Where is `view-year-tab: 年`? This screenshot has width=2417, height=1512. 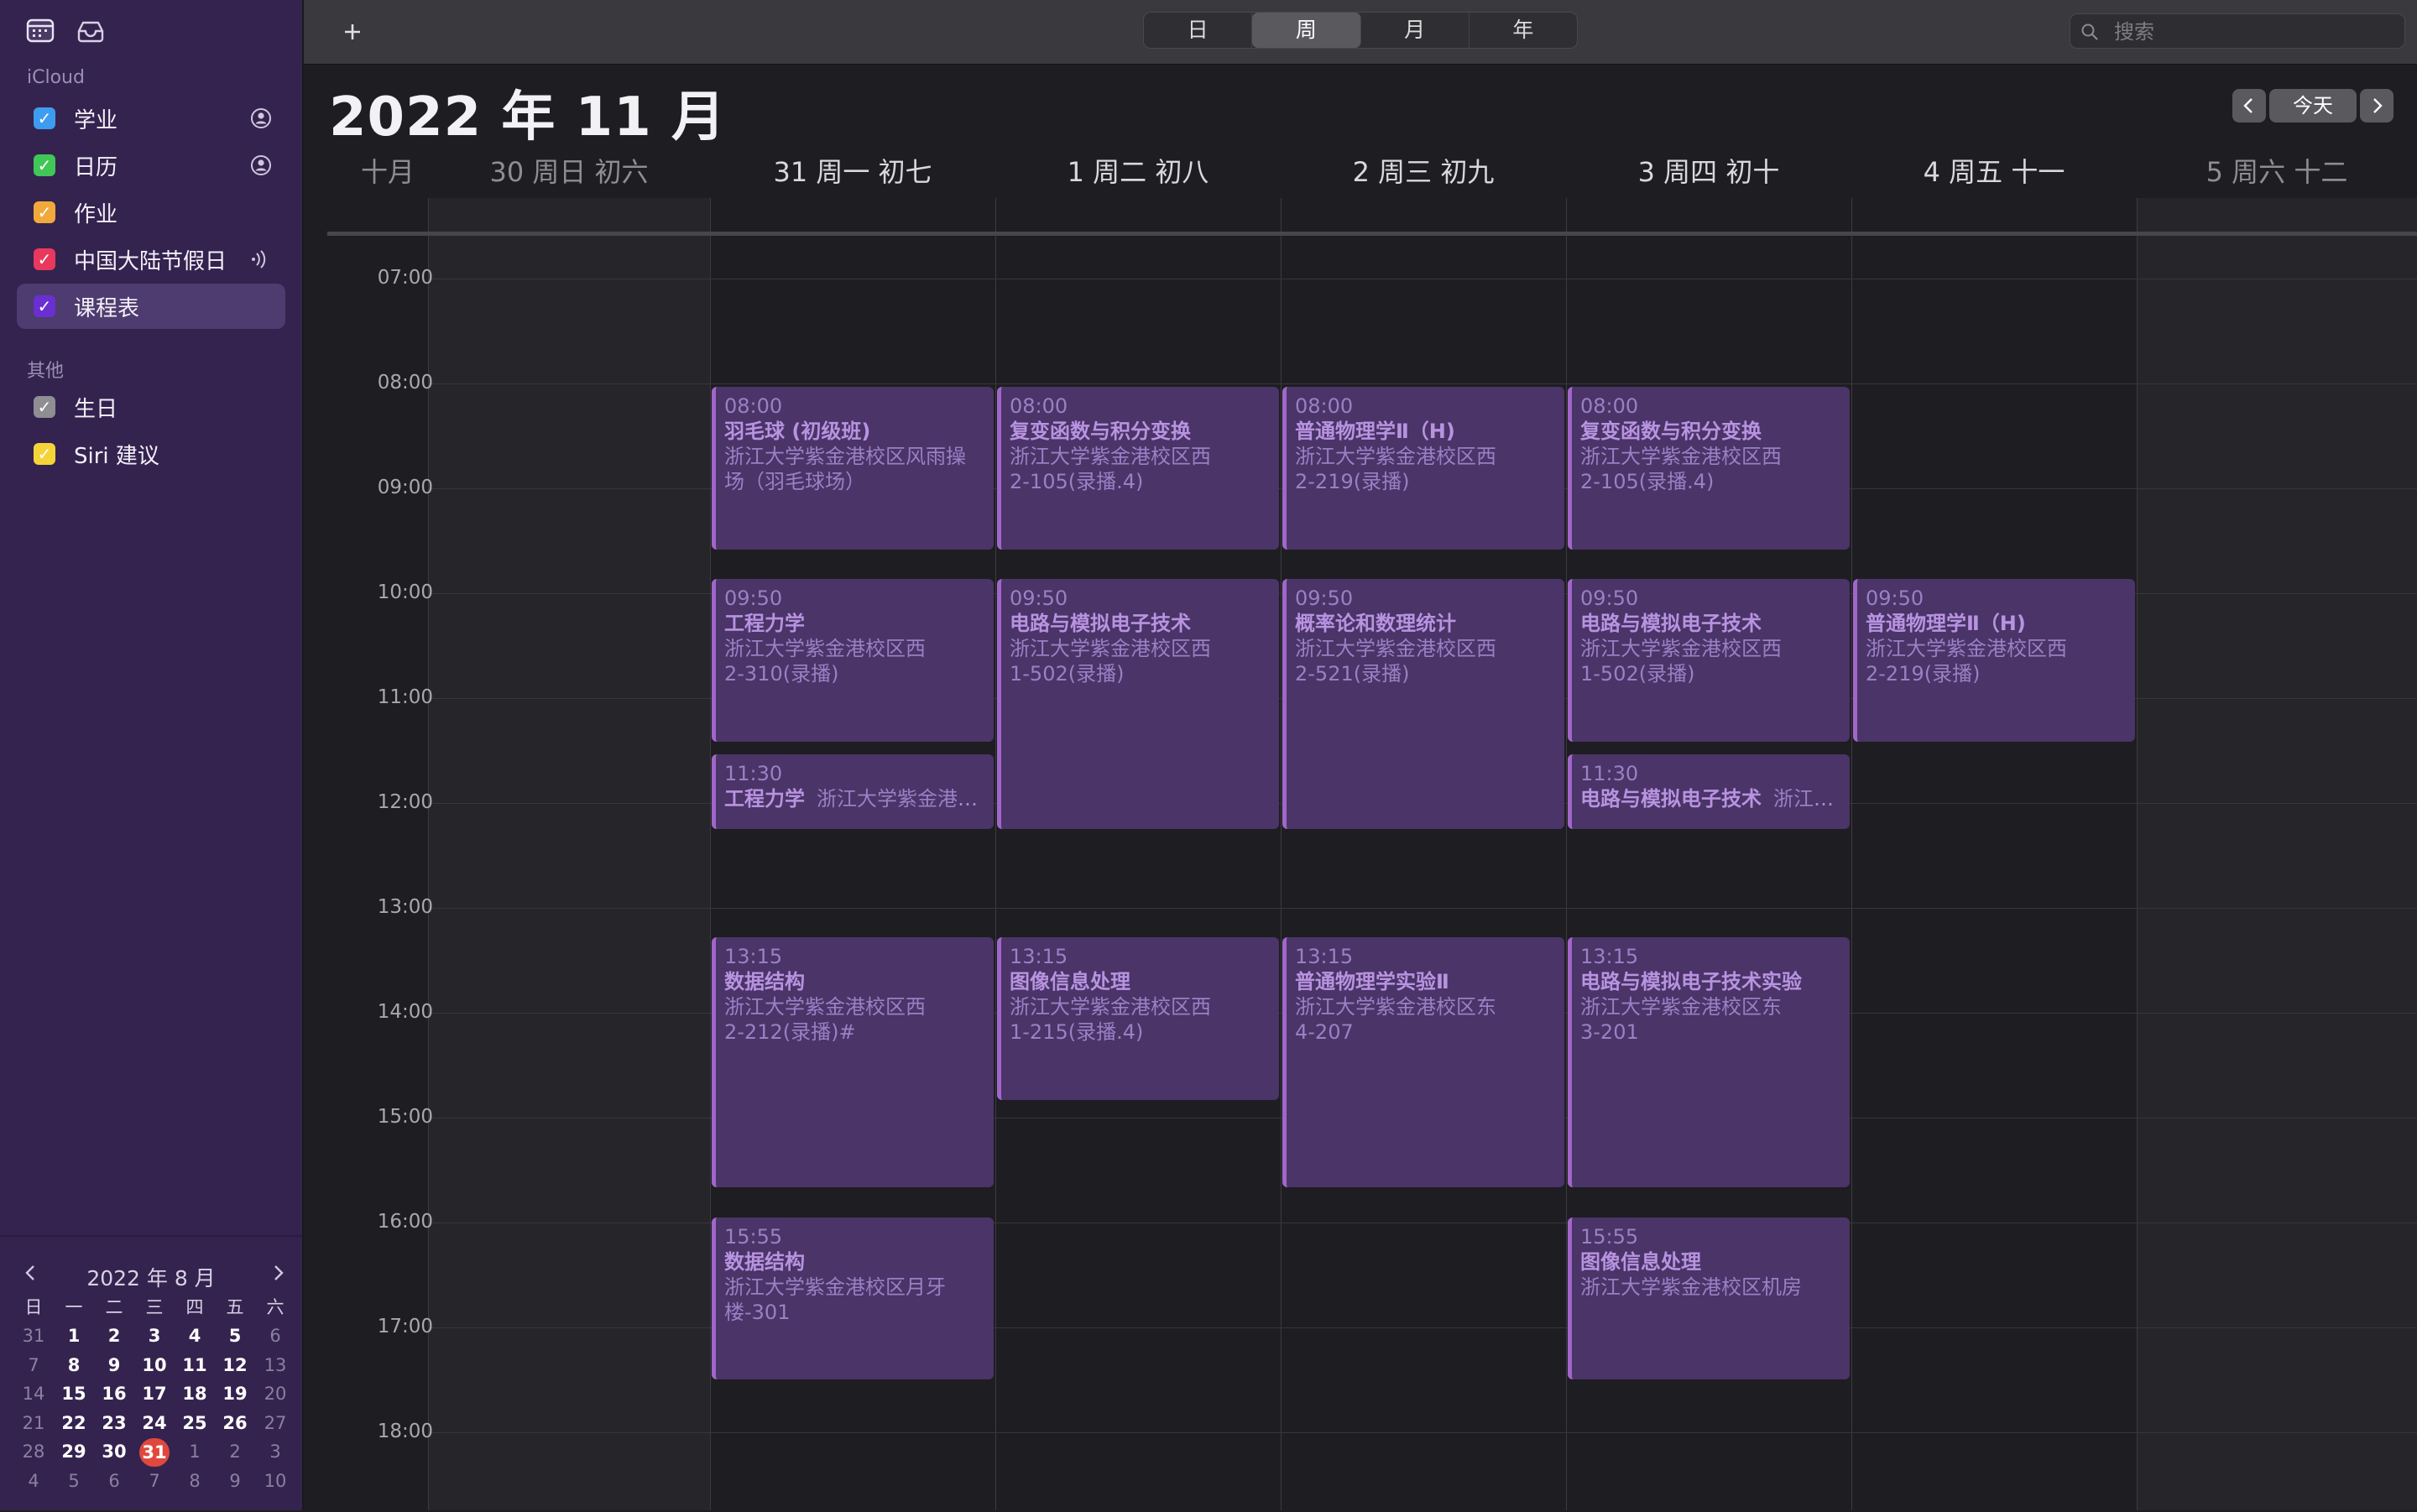
view-year-tab: 年 is located at coordinates (1523, 31).